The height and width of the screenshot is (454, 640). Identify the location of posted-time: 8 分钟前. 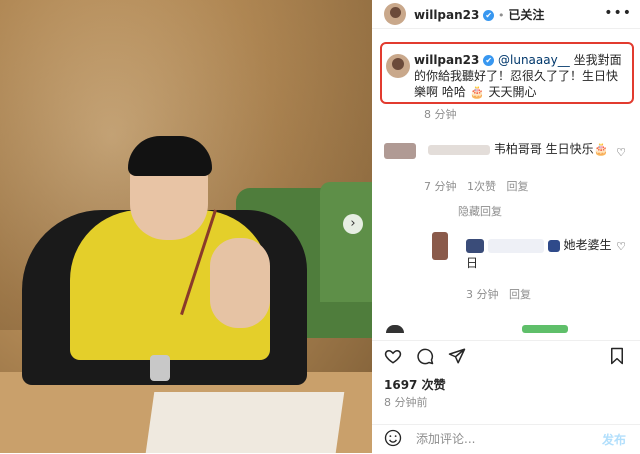
(406, 402).